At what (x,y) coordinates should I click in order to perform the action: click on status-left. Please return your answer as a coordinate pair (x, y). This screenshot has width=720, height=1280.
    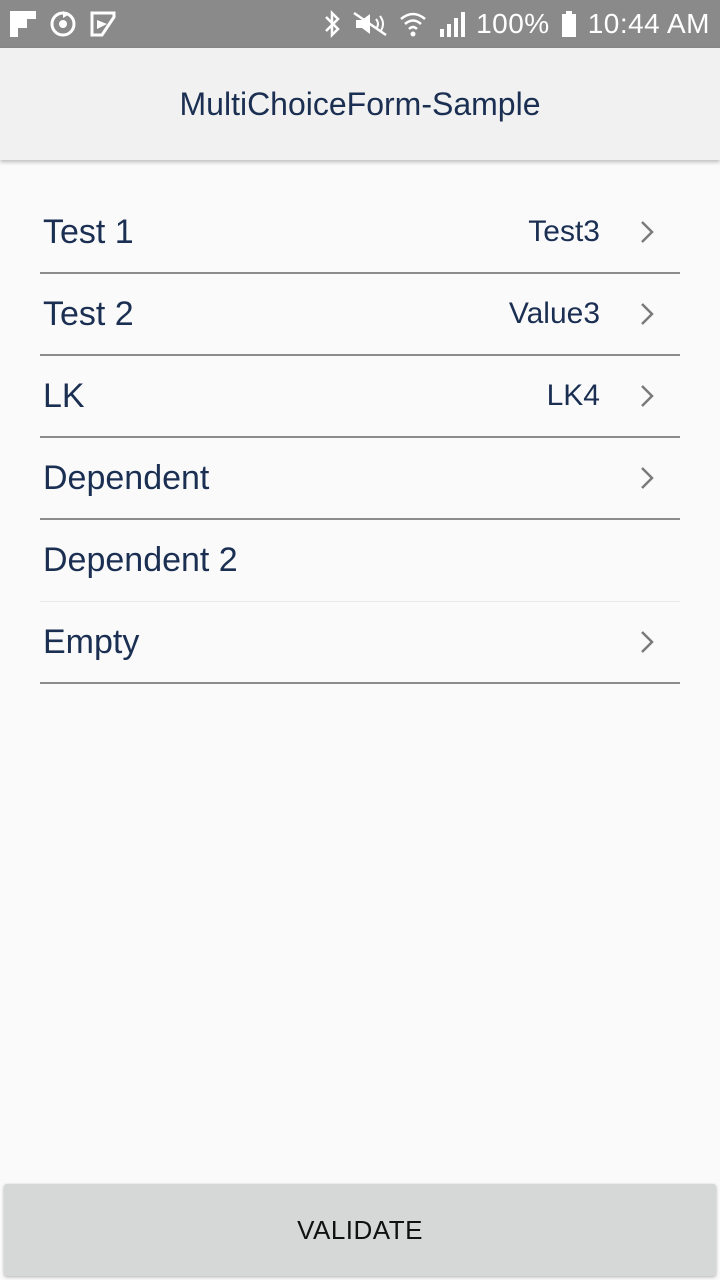
    Looking at the image, I should click on (63, 24).